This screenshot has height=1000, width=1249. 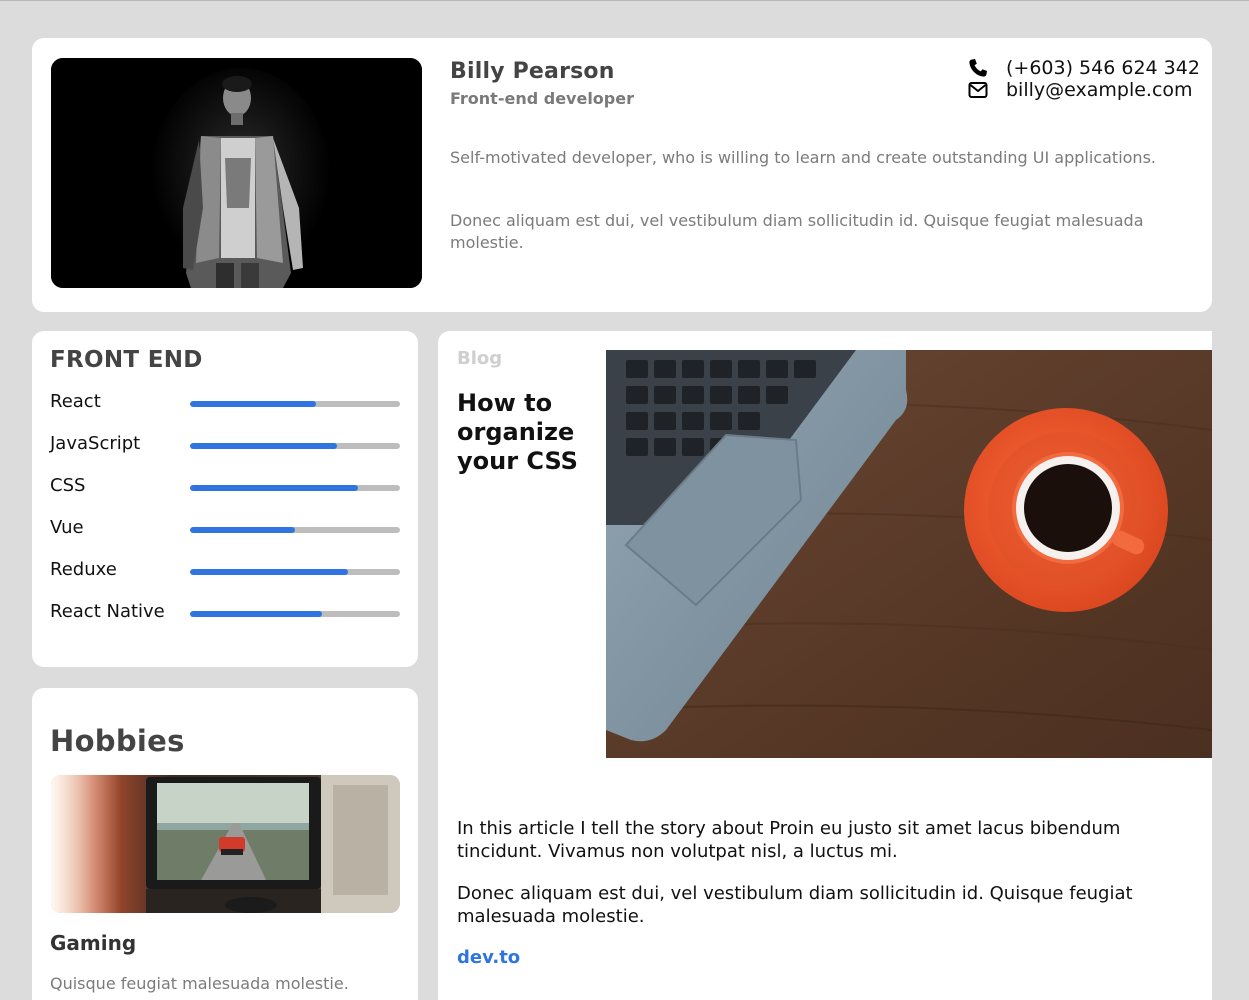 What do you see at coordinates (107, 611) in the screenshot?
I see `skill-label: React Native` at bounding box center [107, 611].